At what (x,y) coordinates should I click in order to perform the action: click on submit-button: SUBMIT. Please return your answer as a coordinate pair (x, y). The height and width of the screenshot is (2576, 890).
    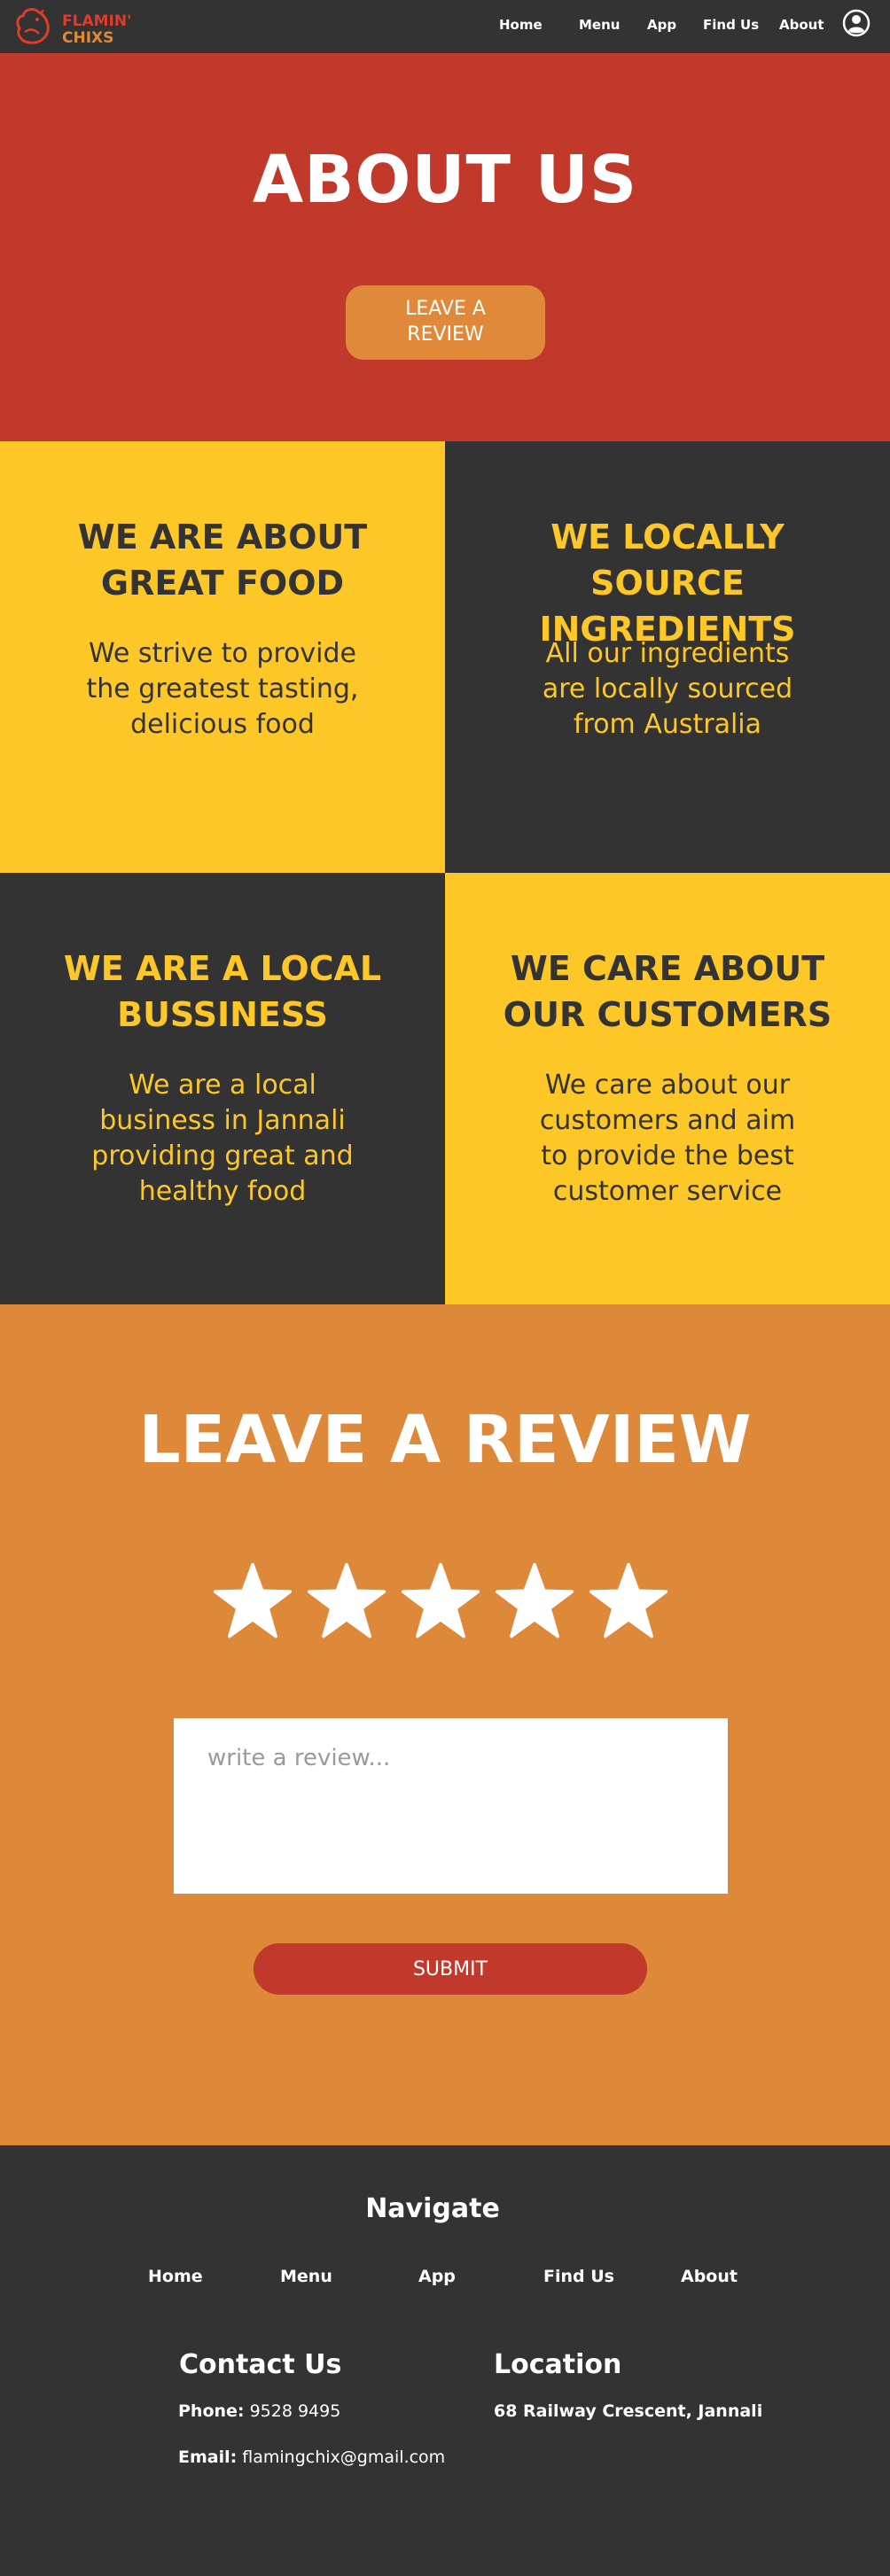
    Looking at the image, I should click on (451, 1969).